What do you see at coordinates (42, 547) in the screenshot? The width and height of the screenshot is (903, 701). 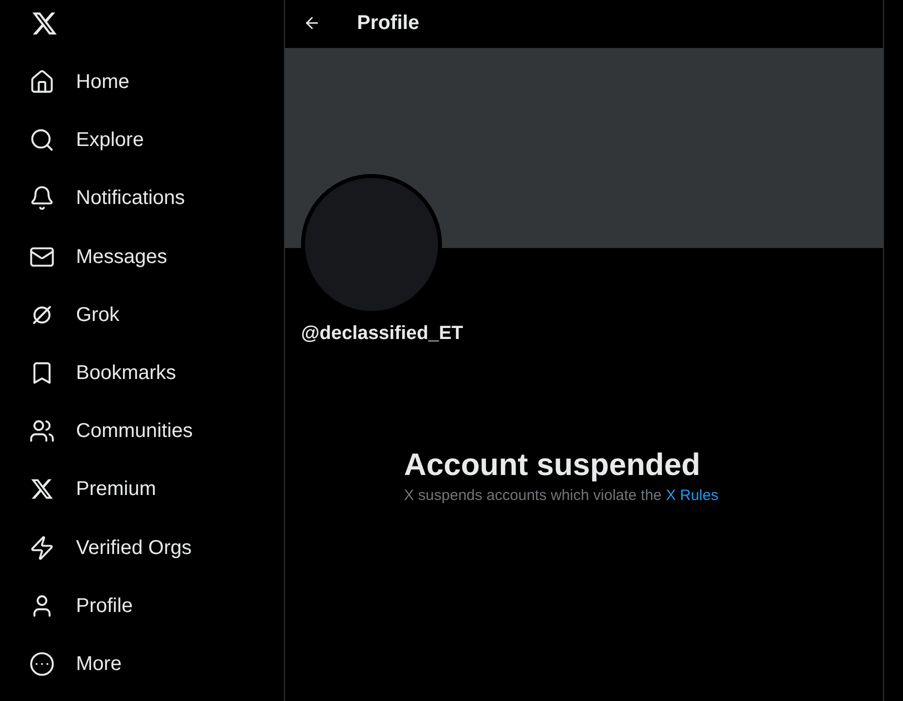 I see `lightning-icon` at bounding box center [42, 547].